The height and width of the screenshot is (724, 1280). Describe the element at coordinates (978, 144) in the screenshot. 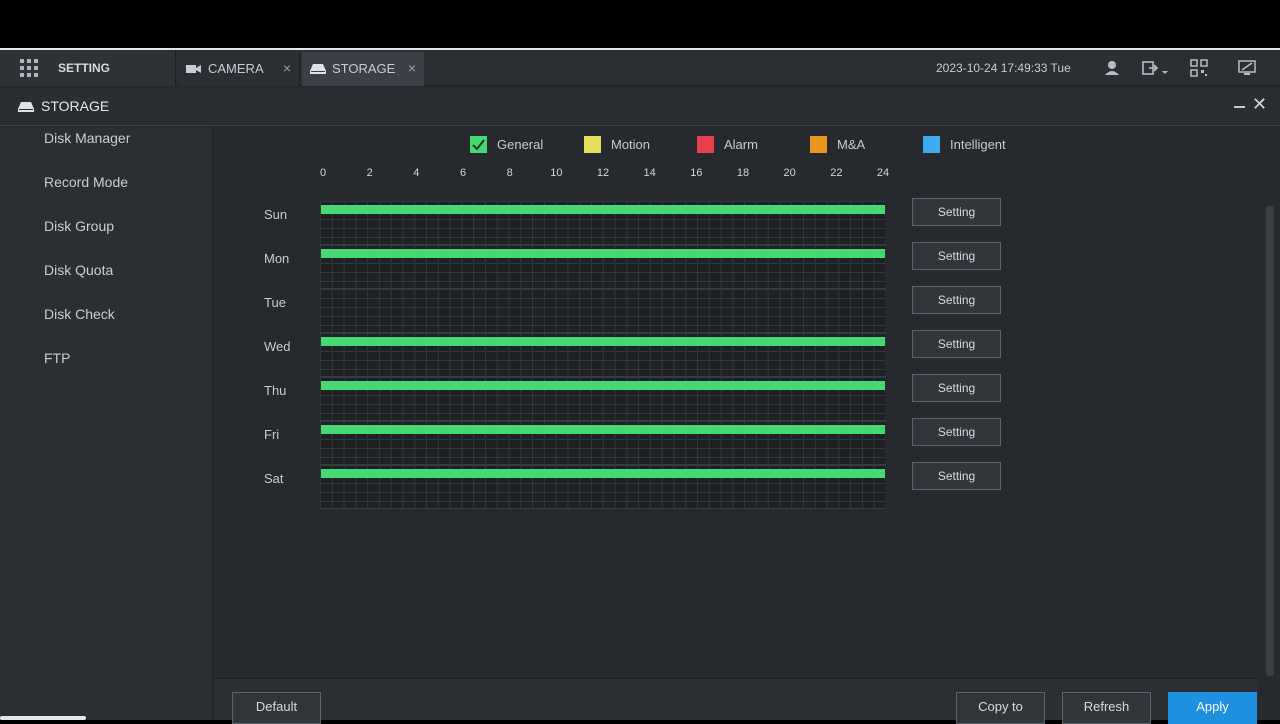

I see `legend-label: Intelligent` at that location.